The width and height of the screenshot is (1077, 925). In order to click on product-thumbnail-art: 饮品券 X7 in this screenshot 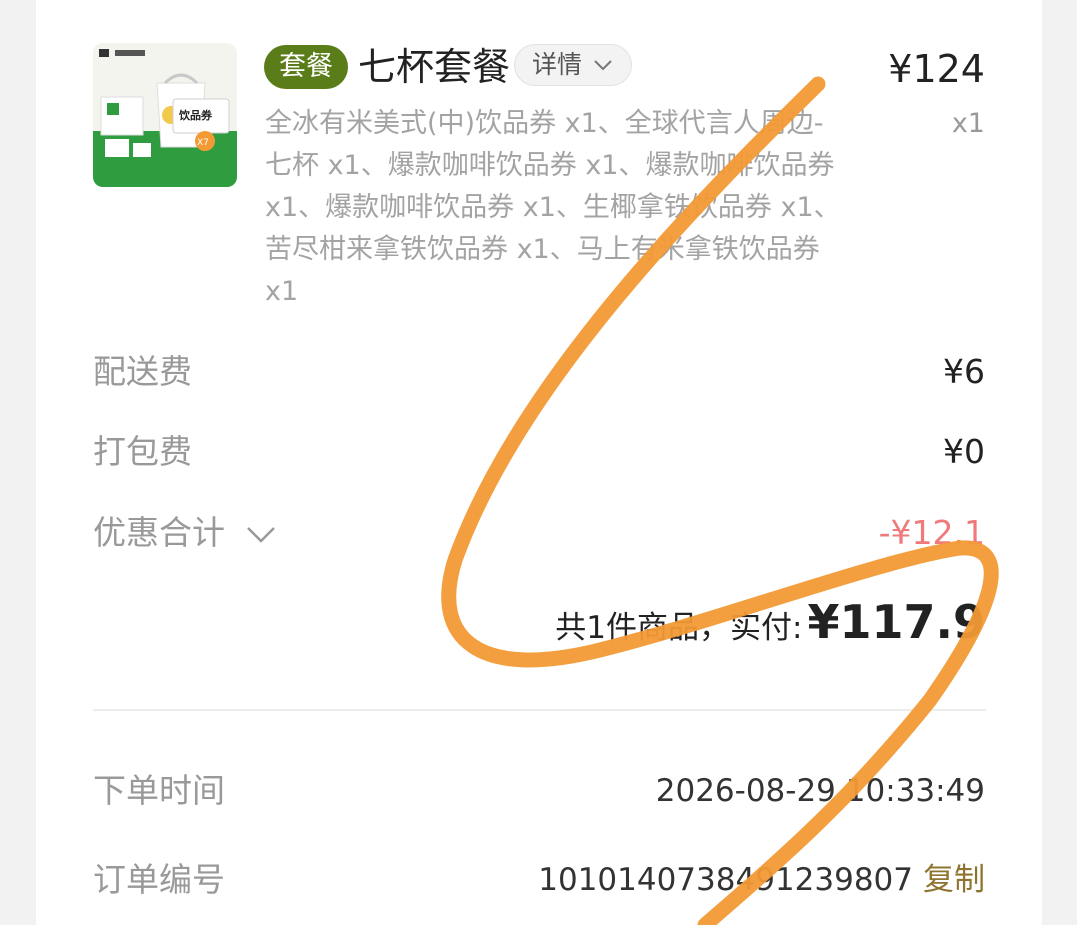, I will do `click(165, 115)`.